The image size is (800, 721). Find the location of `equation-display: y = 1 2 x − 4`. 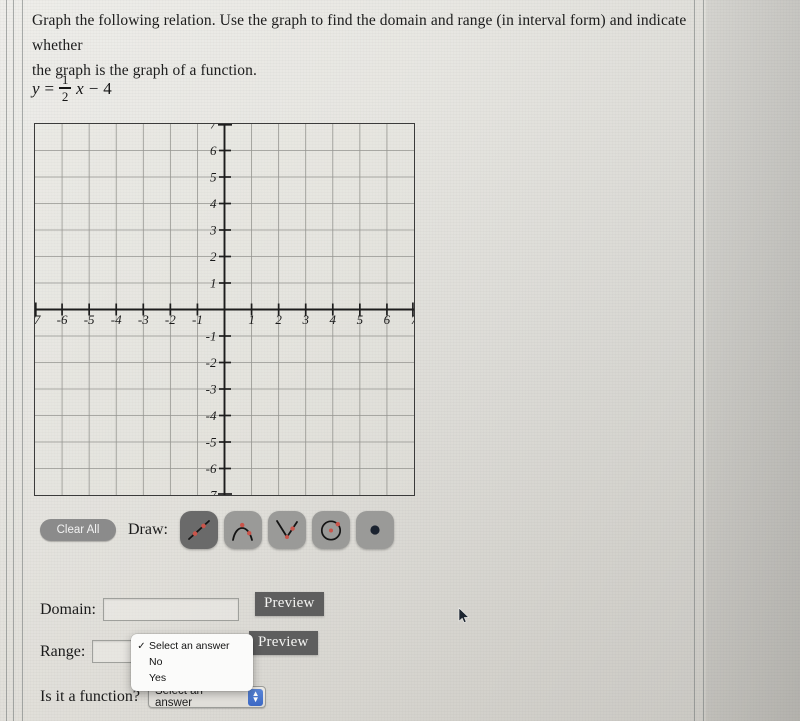

equation-display: y = 1 2 x − 4 is located at coordinates (72, 88).